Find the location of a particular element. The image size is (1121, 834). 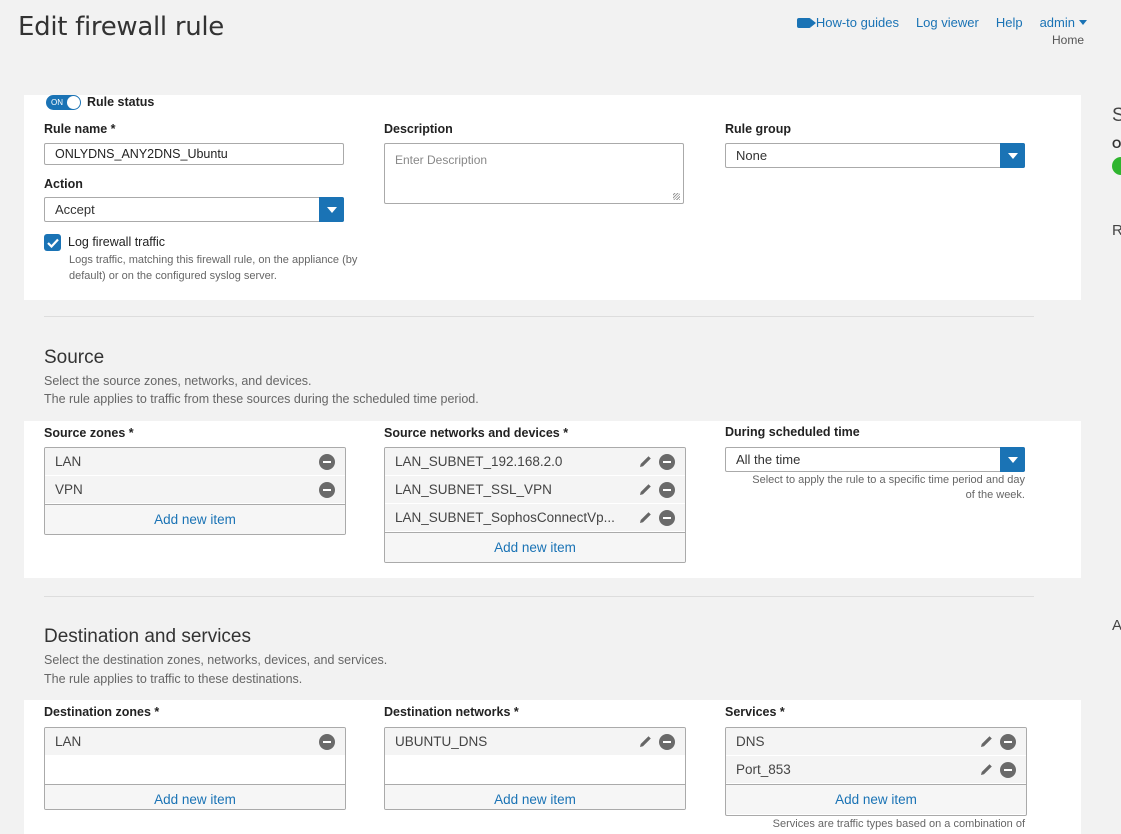

log-traffic-label: Log firewall traffic is located at coordinates (117, 242).